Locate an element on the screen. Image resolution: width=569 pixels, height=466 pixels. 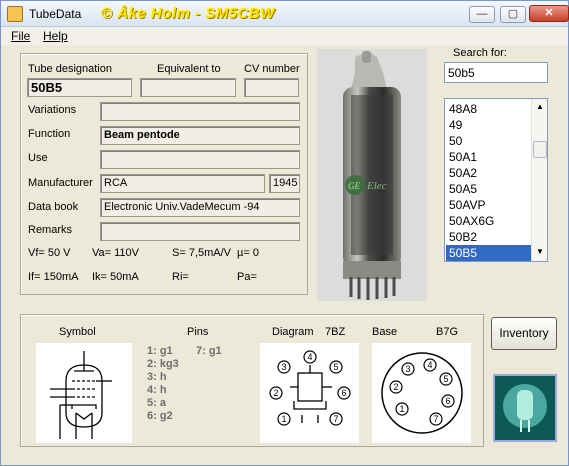
spec-if: If= 150mA is located at coordinates (53, 277).